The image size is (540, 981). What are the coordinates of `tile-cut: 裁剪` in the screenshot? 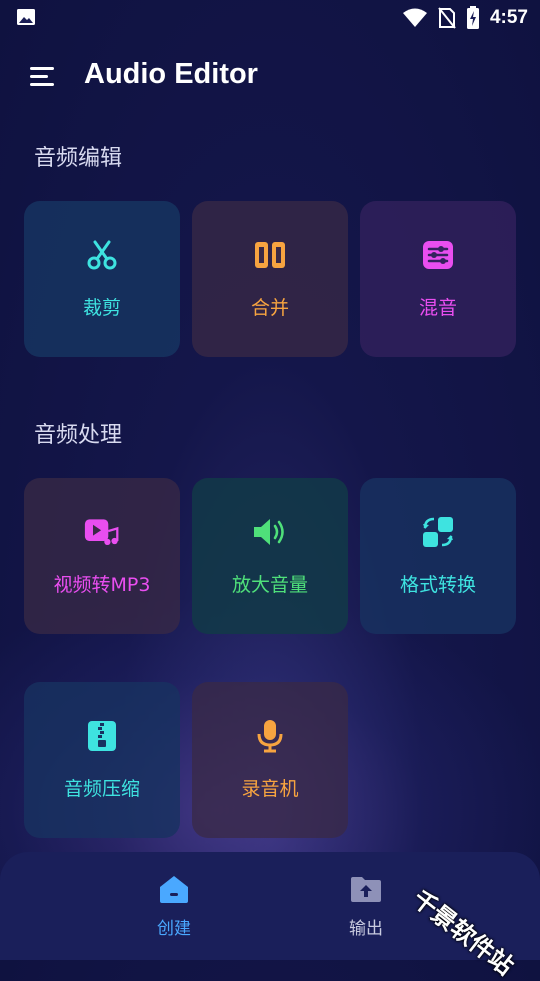 It's located at (102, 279).